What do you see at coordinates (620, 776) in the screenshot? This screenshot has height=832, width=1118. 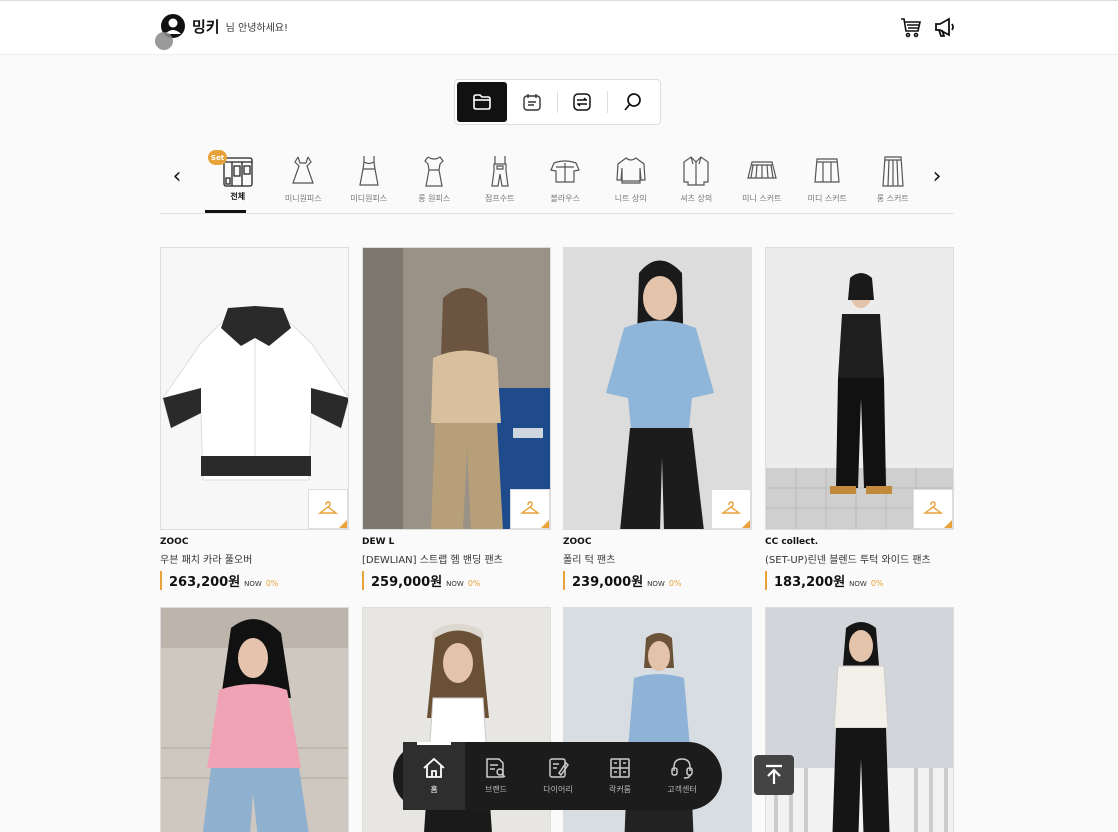 I see `nav-locker: 락커룸` at bounding box center [620, 776].